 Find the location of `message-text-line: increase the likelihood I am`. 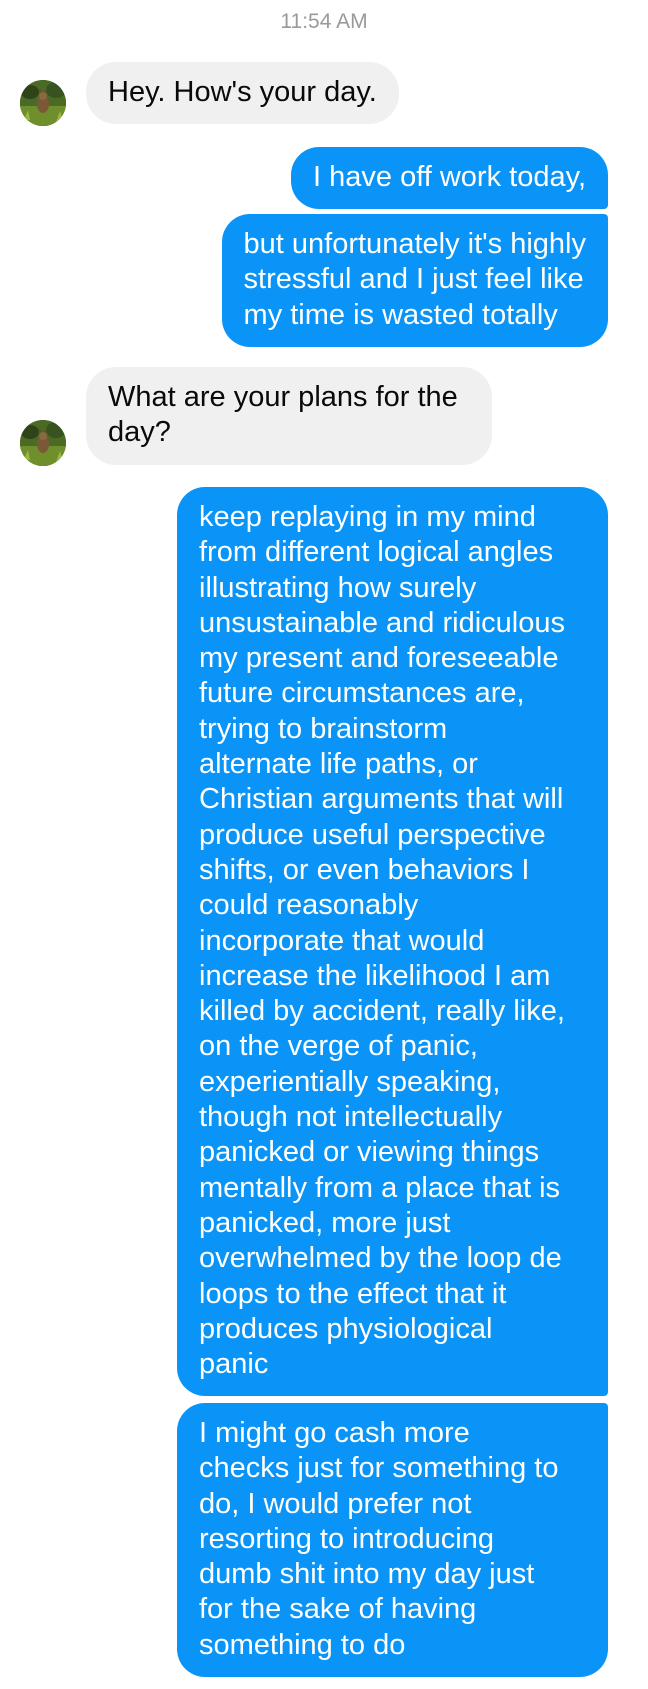

message-text-line: increase the likelihood I am is located at coordinates (375, 975).